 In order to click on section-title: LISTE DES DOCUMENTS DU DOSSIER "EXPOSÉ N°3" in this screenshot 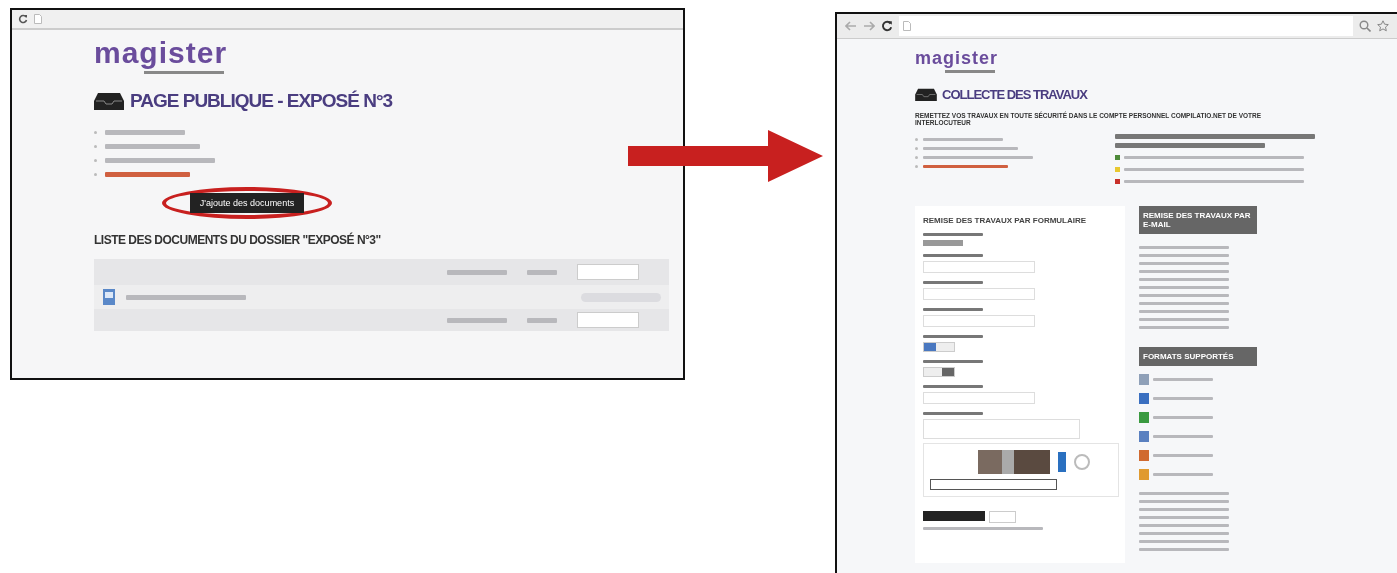, I will do `click(238, 240)`.